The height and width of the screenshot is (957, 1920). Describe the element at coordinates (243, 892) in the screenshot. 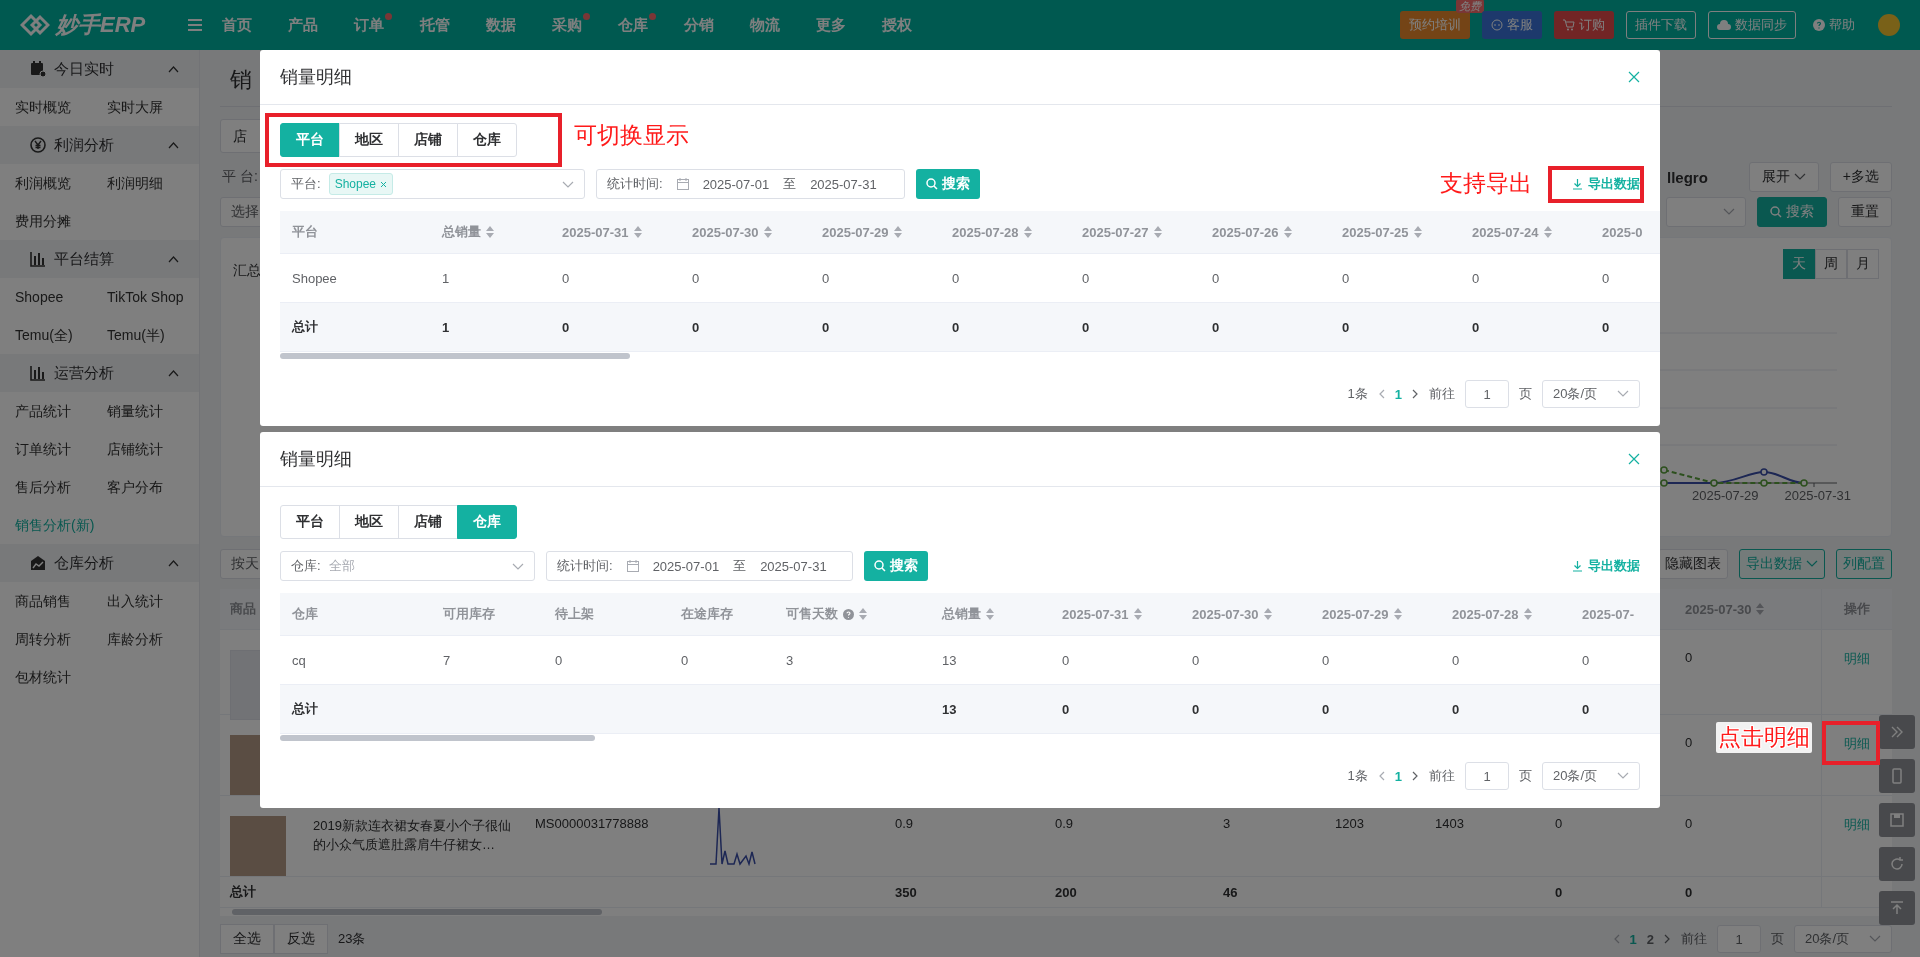

I see `total-label: 总计` at that location.